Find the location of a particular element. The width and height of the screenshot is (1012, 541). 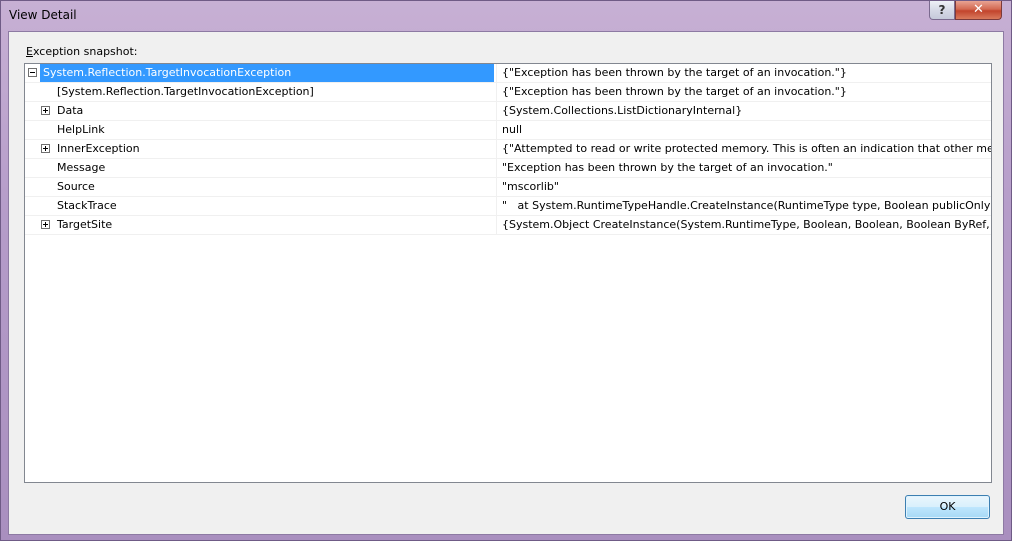

tree-row-name: Data is located at coordinates (70, 110).